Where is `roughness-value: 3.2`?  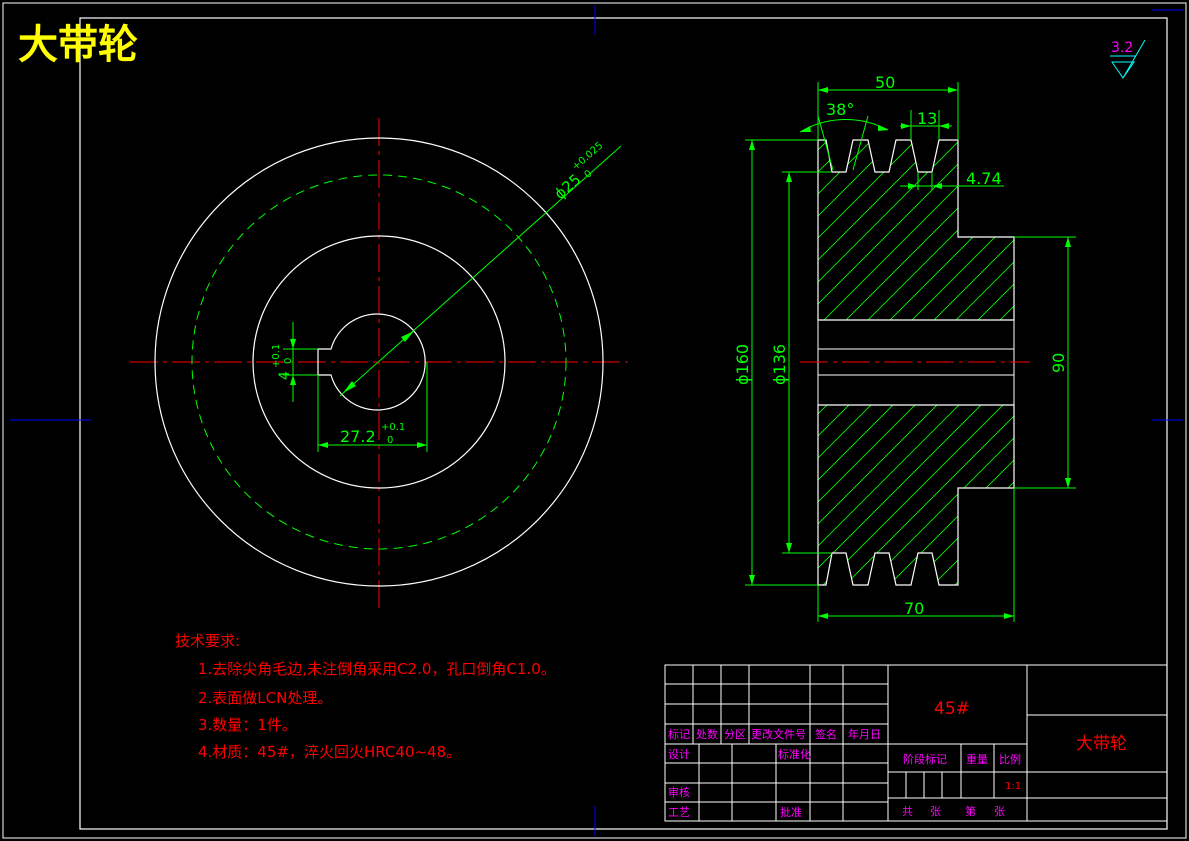 roughness-value: 3.2 is located at coordinates (1122, 48).